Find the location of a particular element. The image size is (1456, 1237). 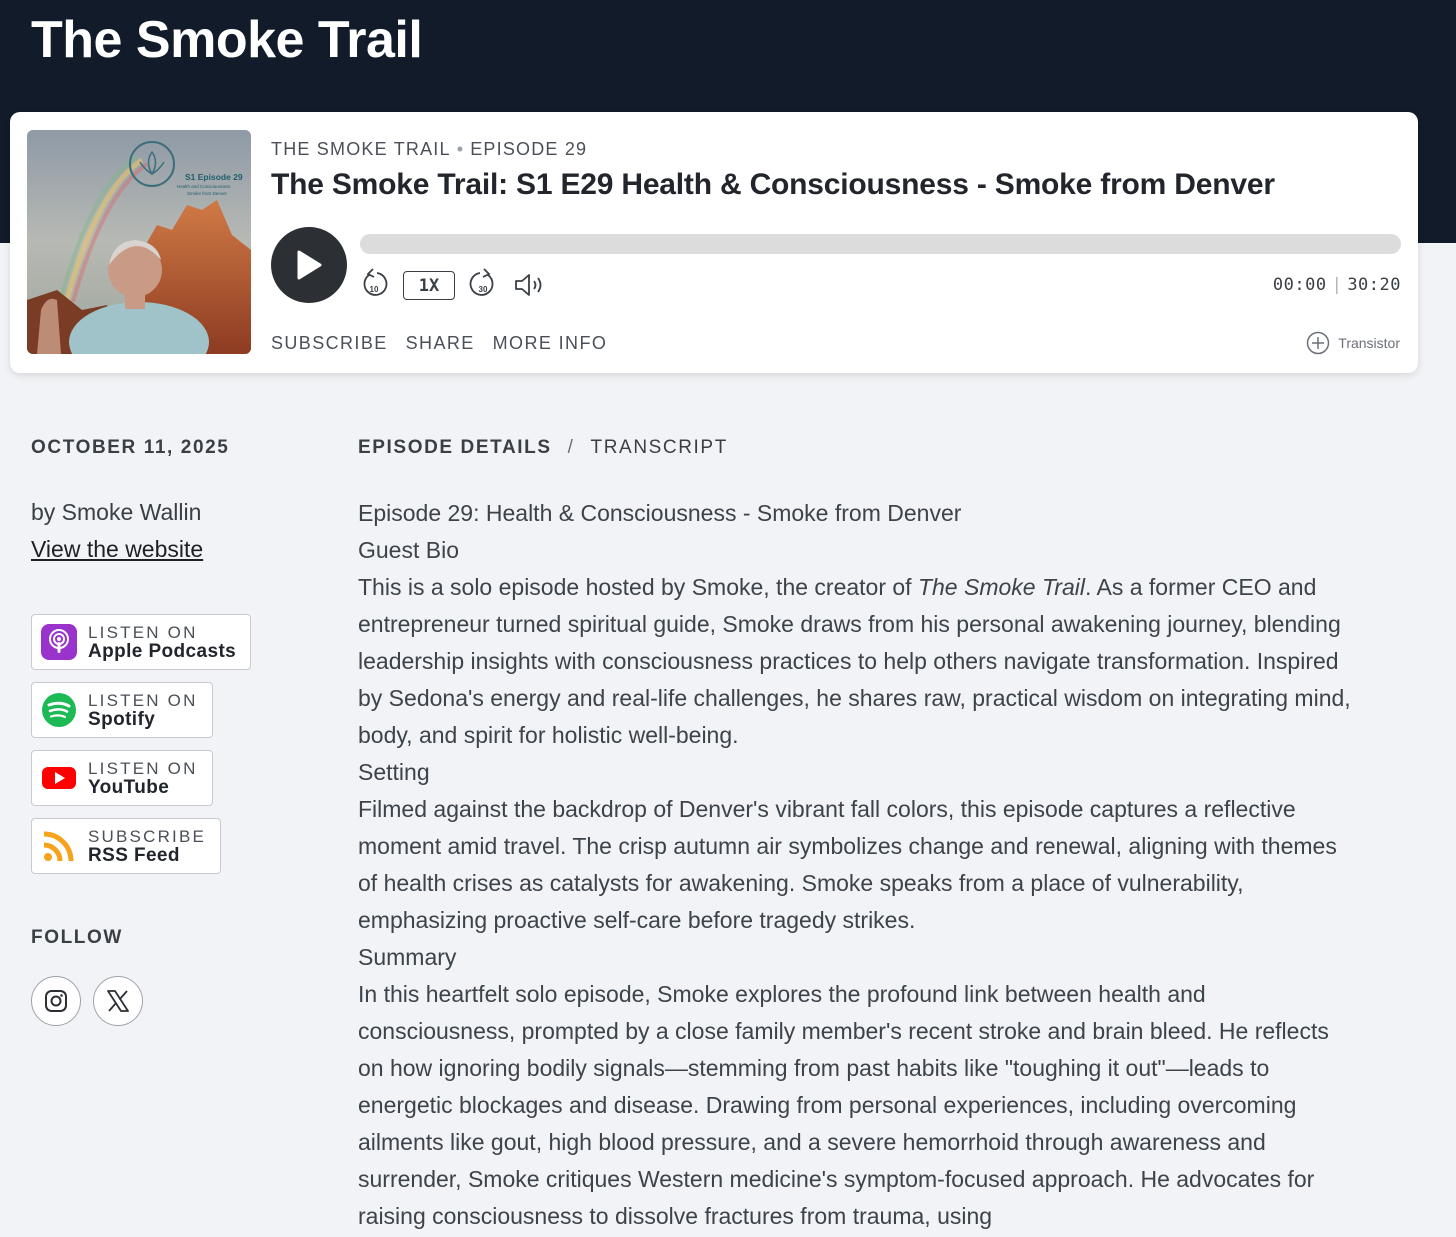

tab-transcript: TRANSCRIPT is located at coordinates (659, 448).